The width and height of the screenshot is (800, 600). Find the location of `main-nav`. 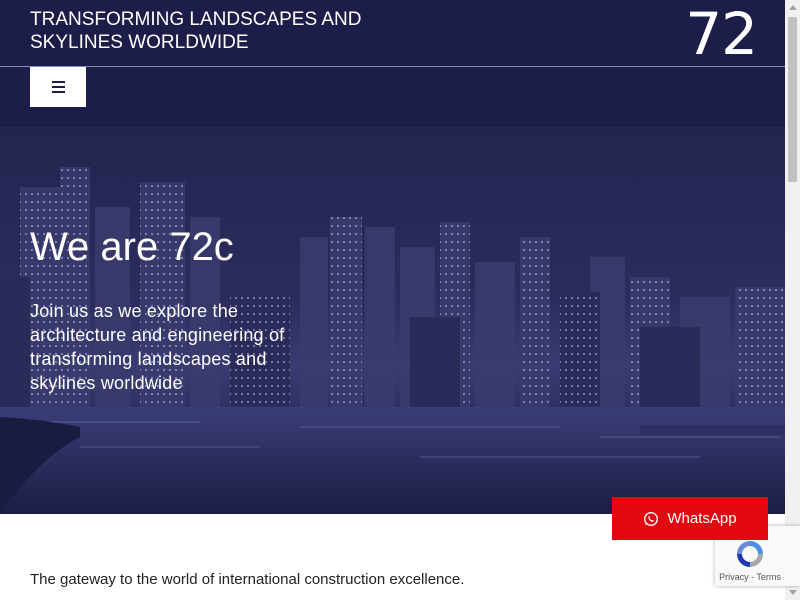

main-nav is located at coordinates (392, 97).